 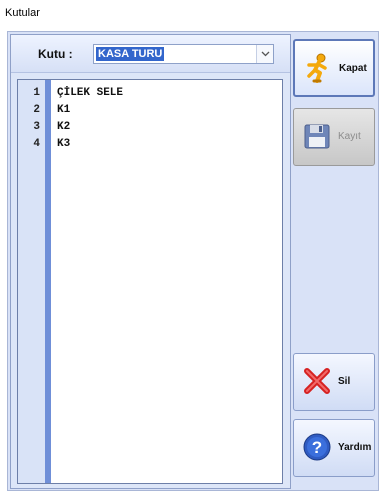 I want to click on editor-line: K2, so click(x=63, y=127).